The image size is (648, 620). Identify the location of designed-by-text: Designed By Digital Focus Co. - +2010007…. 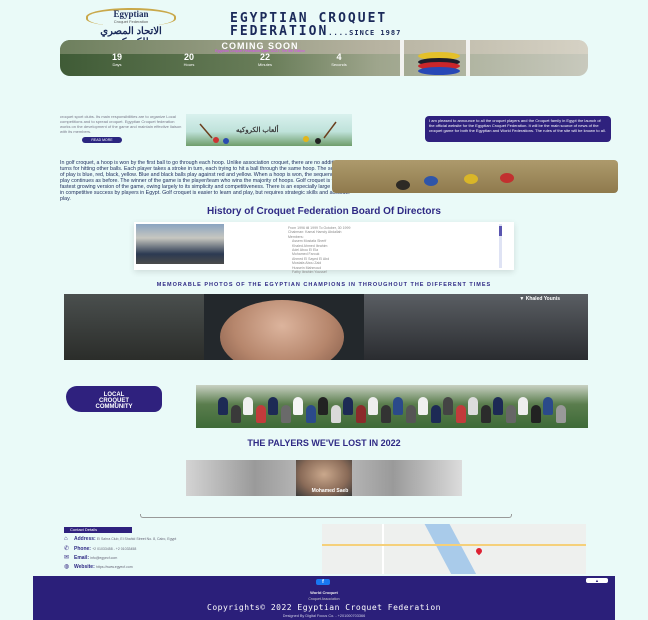
(324, 616).